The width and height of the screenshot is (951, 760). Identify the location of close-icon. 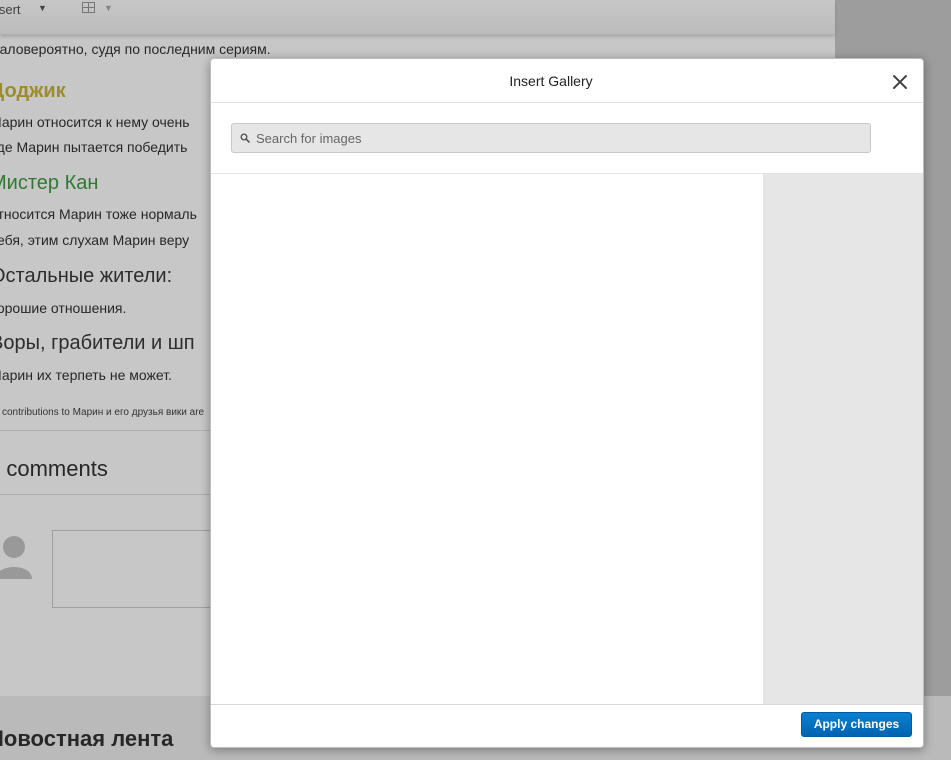
(900, 82).